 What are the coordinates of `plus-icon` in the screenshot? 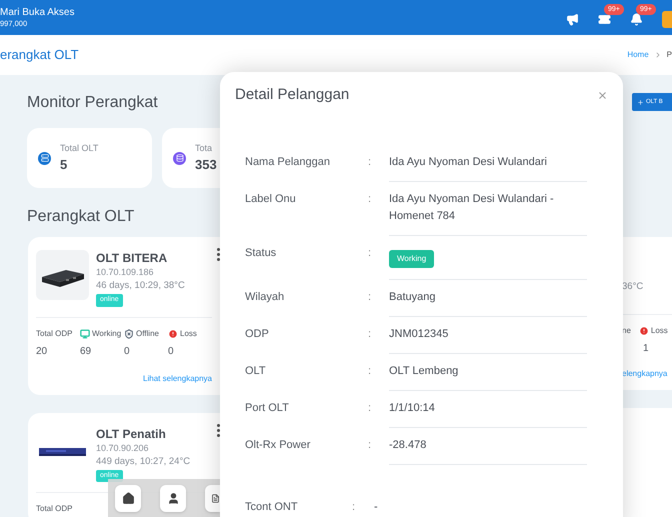 It's located at (640, 102).